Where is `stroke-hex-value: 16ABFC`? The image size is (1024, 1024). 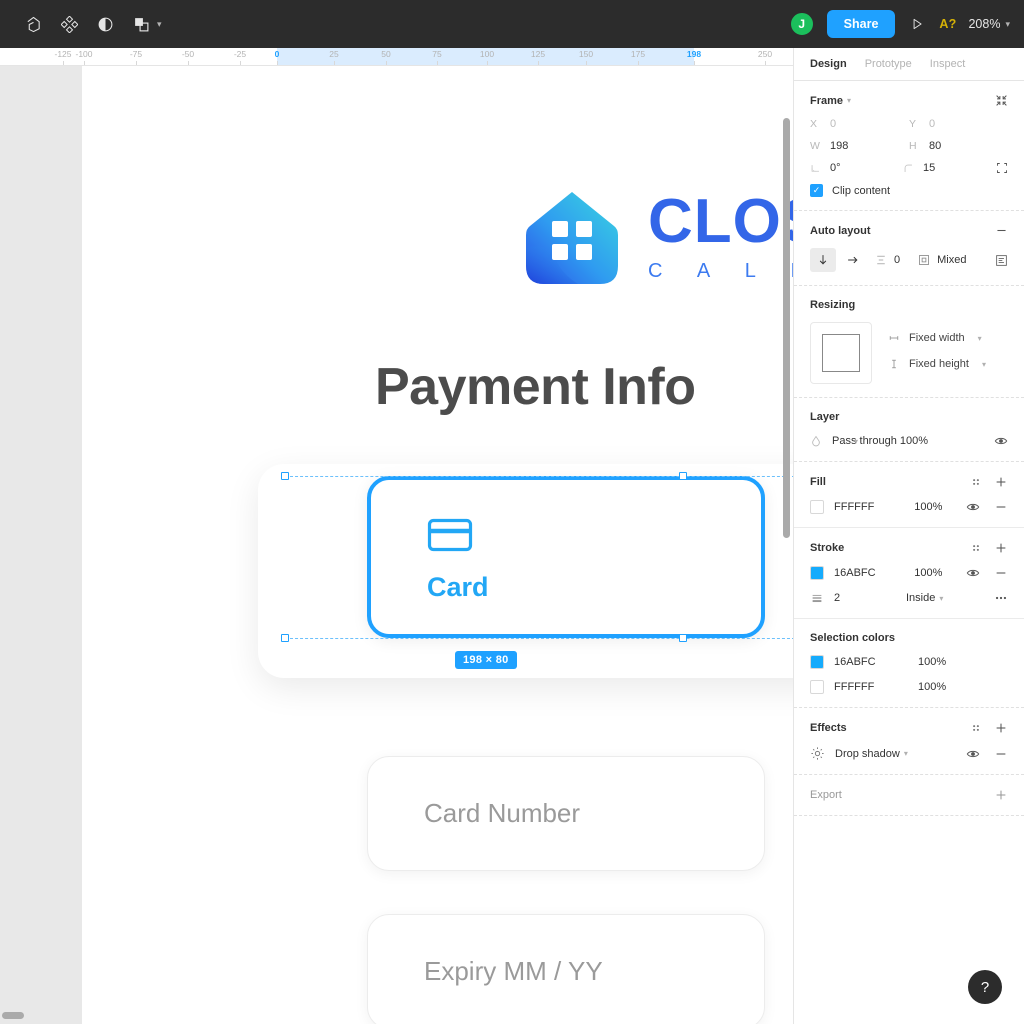 stroke-hex-value: 16ABFC is located at coordinates (869, 573).